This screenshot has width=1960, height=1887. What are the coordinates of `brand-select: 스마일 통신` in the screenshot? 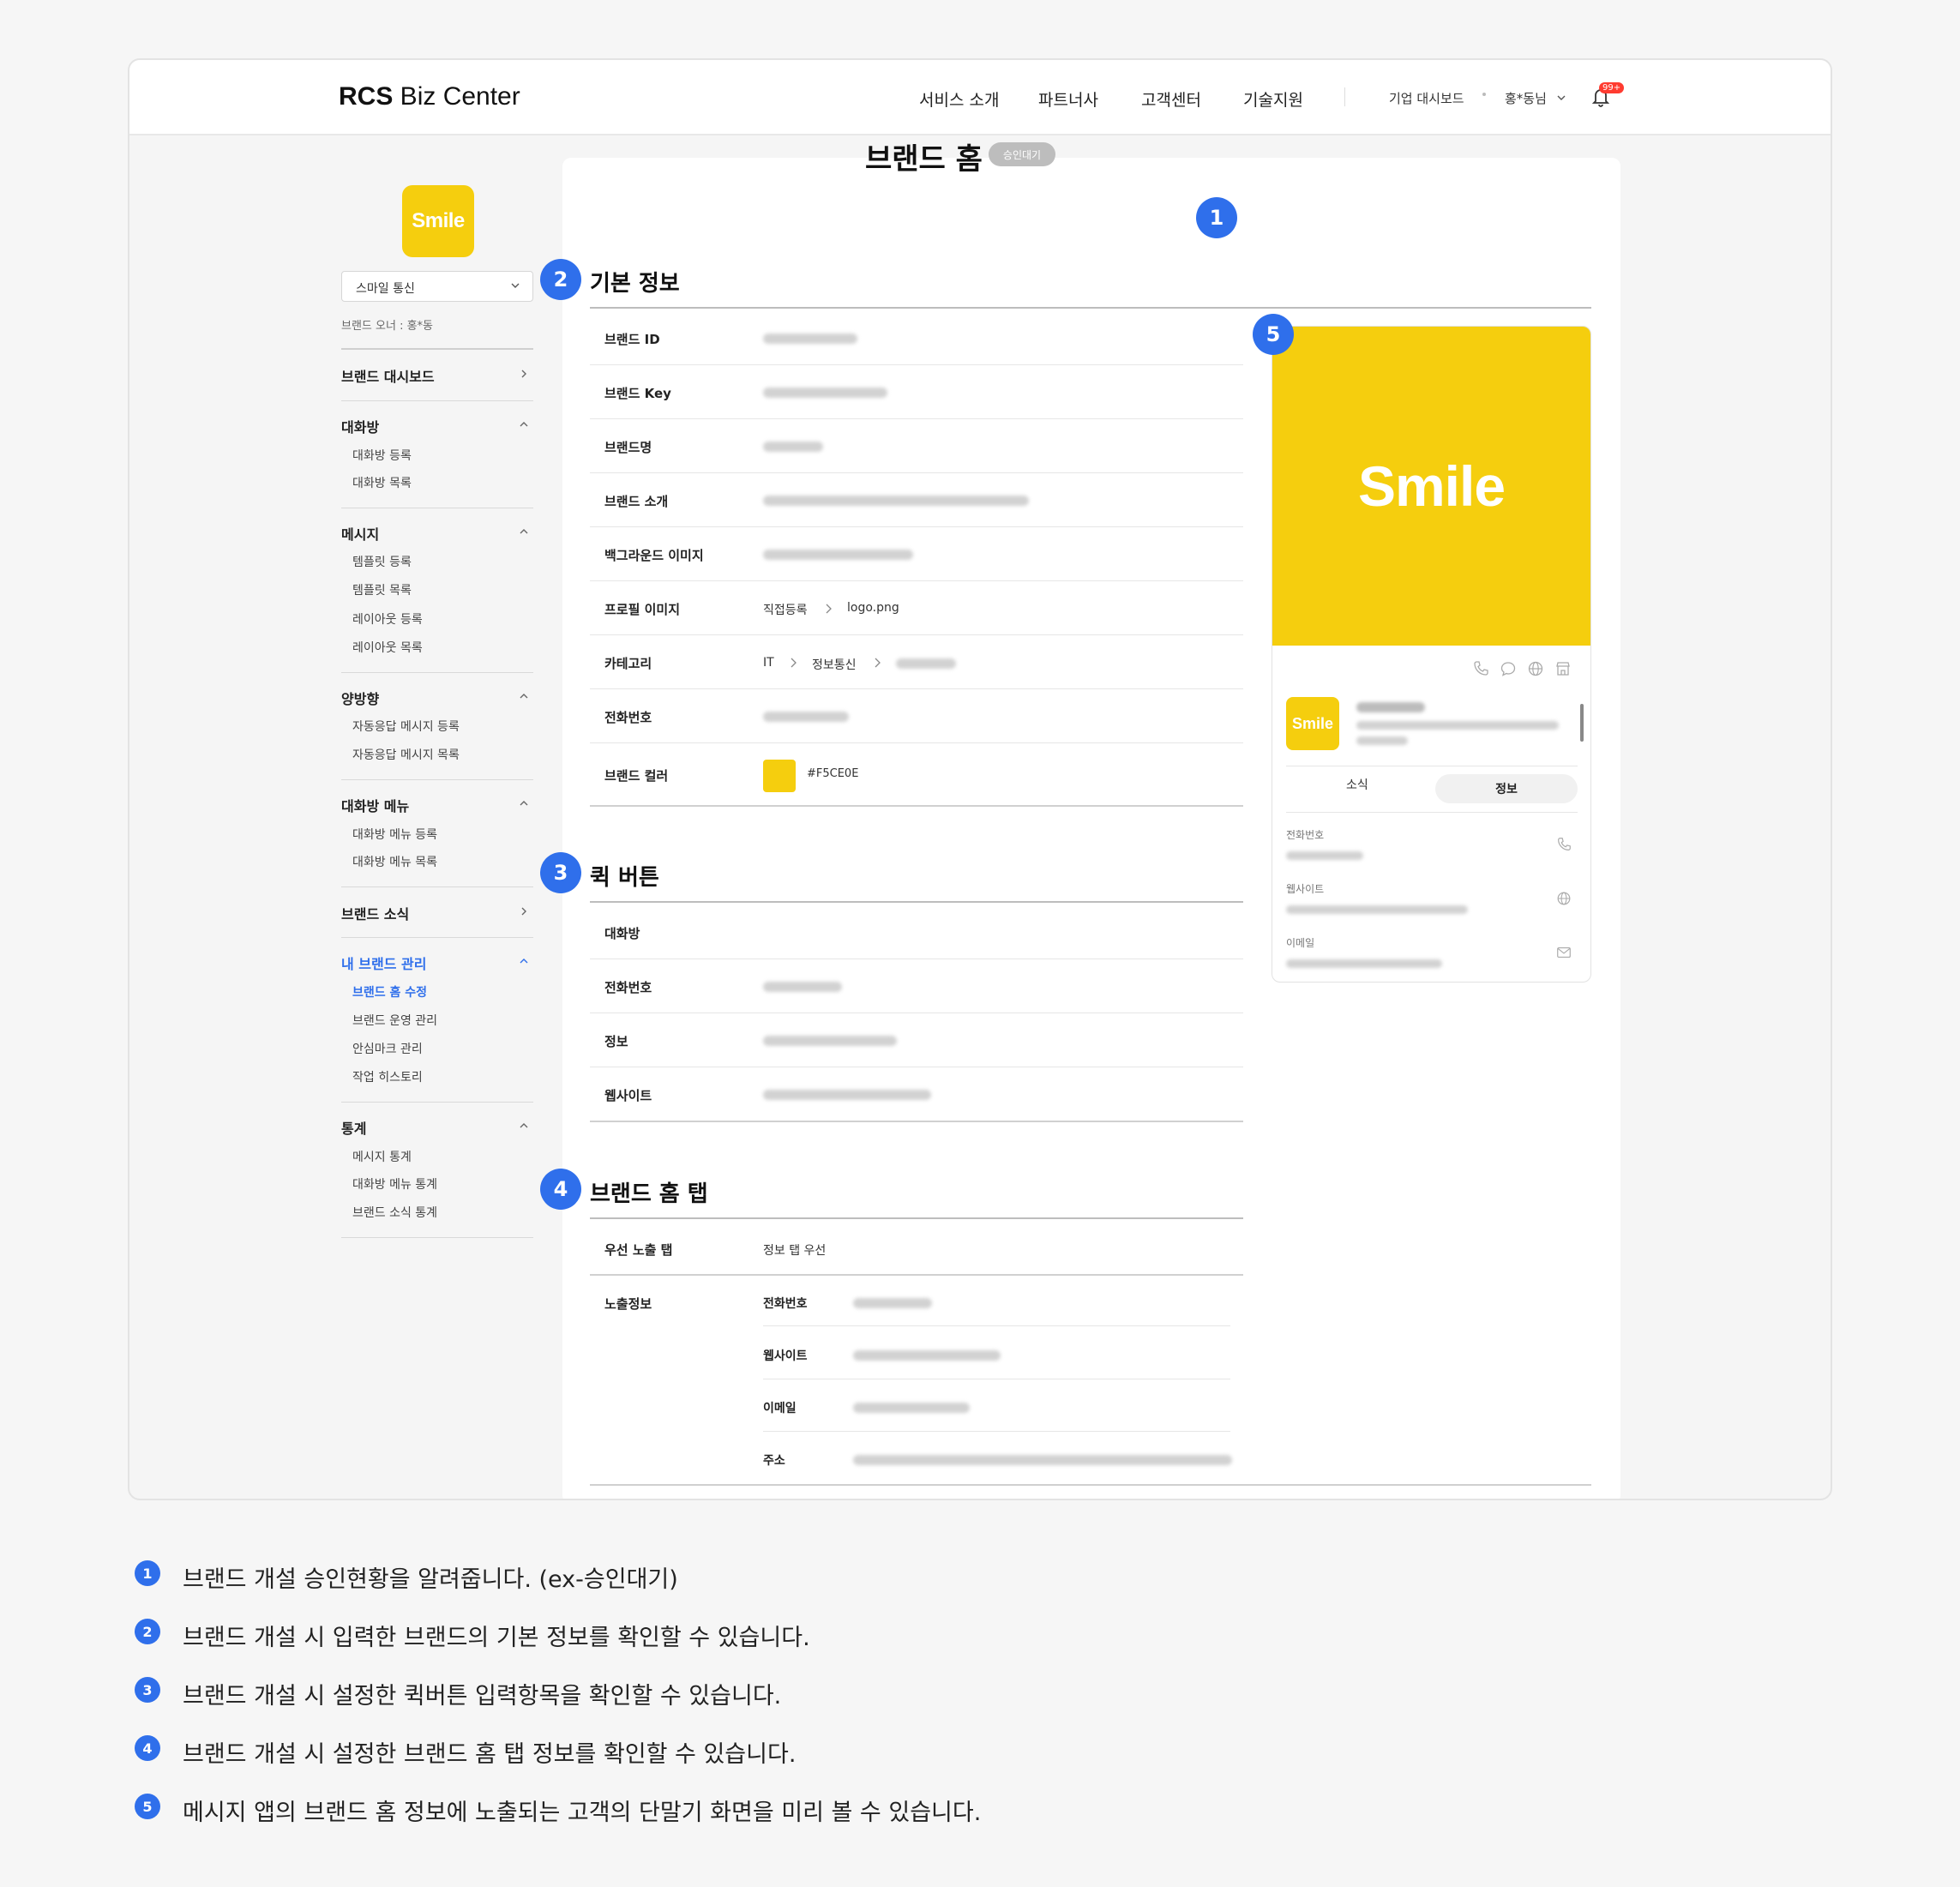 It's located at (437, 286).